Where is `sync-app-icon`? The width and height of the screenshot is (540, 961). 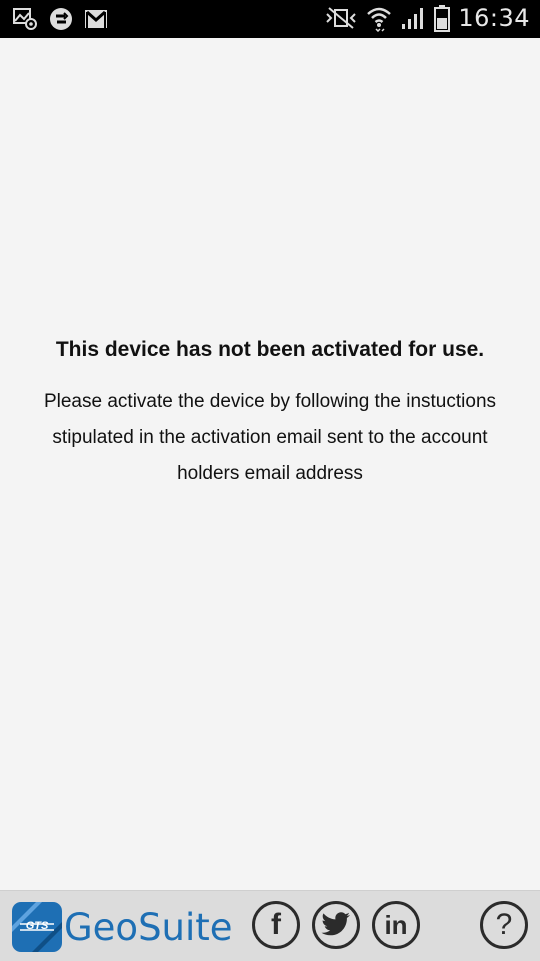
sync-app-icon is located at coordinates (61, 19).